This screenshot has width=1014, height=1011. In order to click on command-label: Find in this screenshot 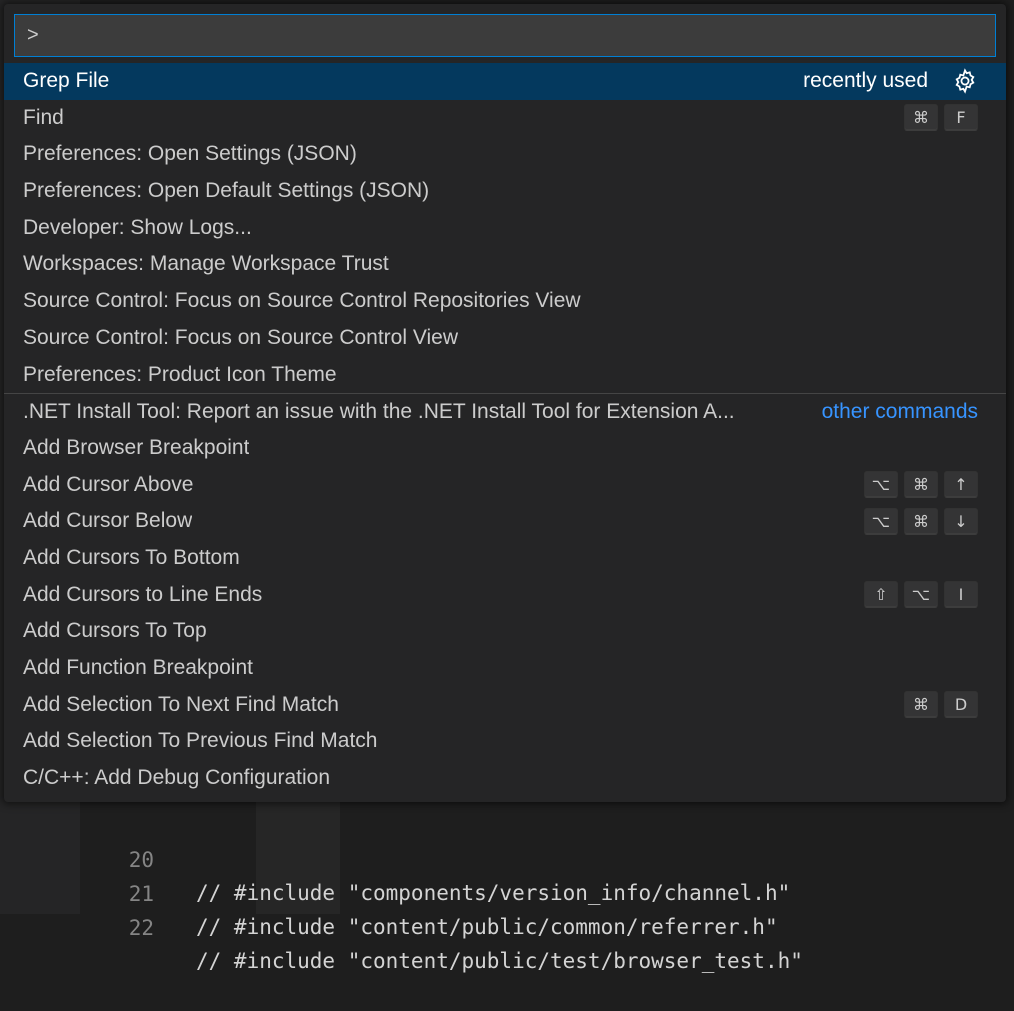, I will do `click(43, 117)`.